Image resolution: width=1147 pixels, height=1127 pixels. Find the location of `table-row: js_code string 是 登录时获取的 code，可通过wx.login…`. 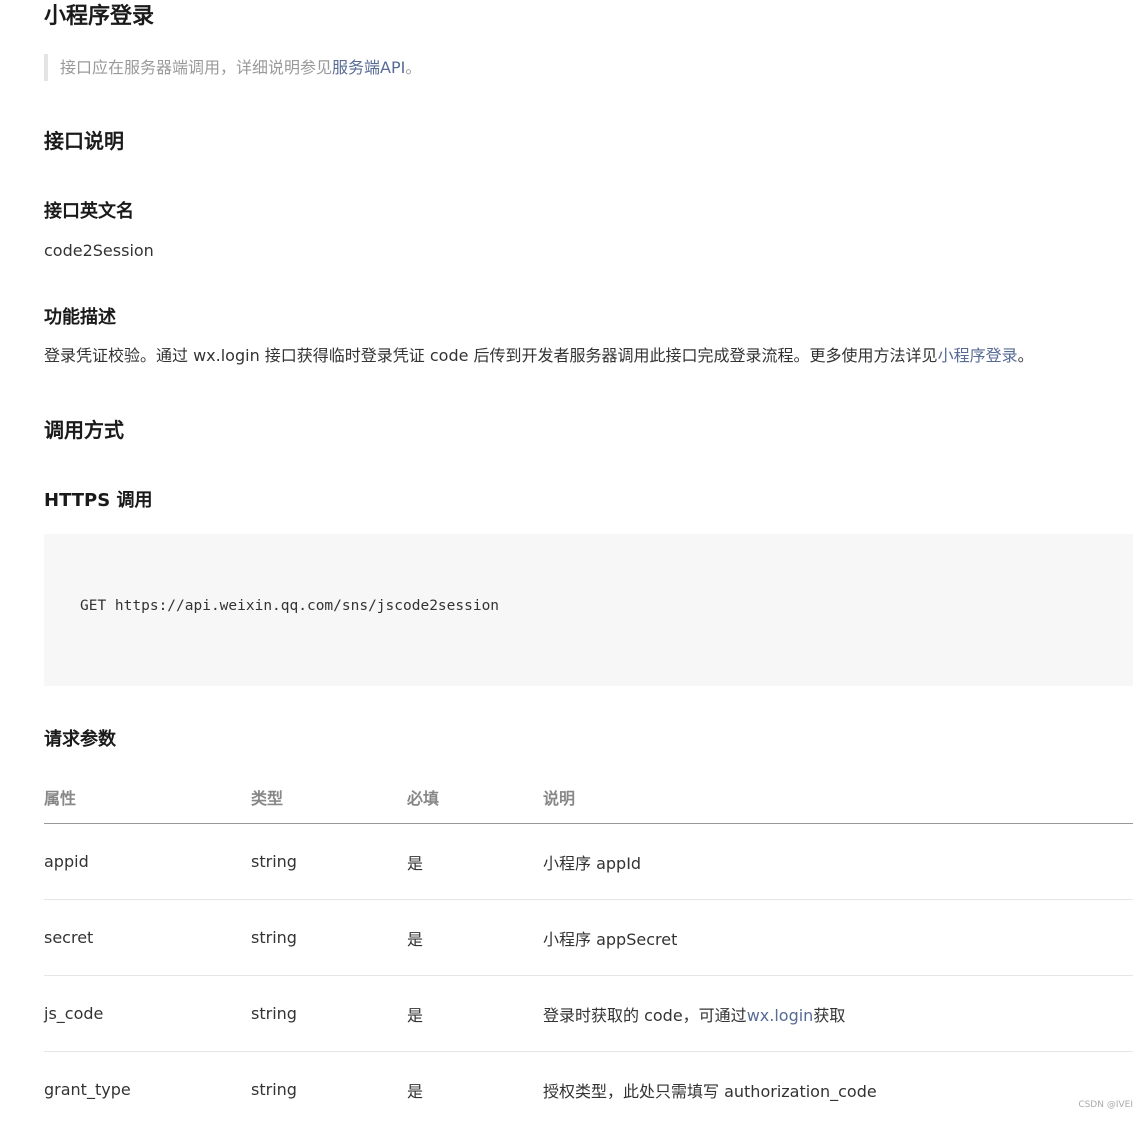

table-row: js_code string 是 登录时获取的 code，可通过wx.login… is located at coordinates (588, 1014).